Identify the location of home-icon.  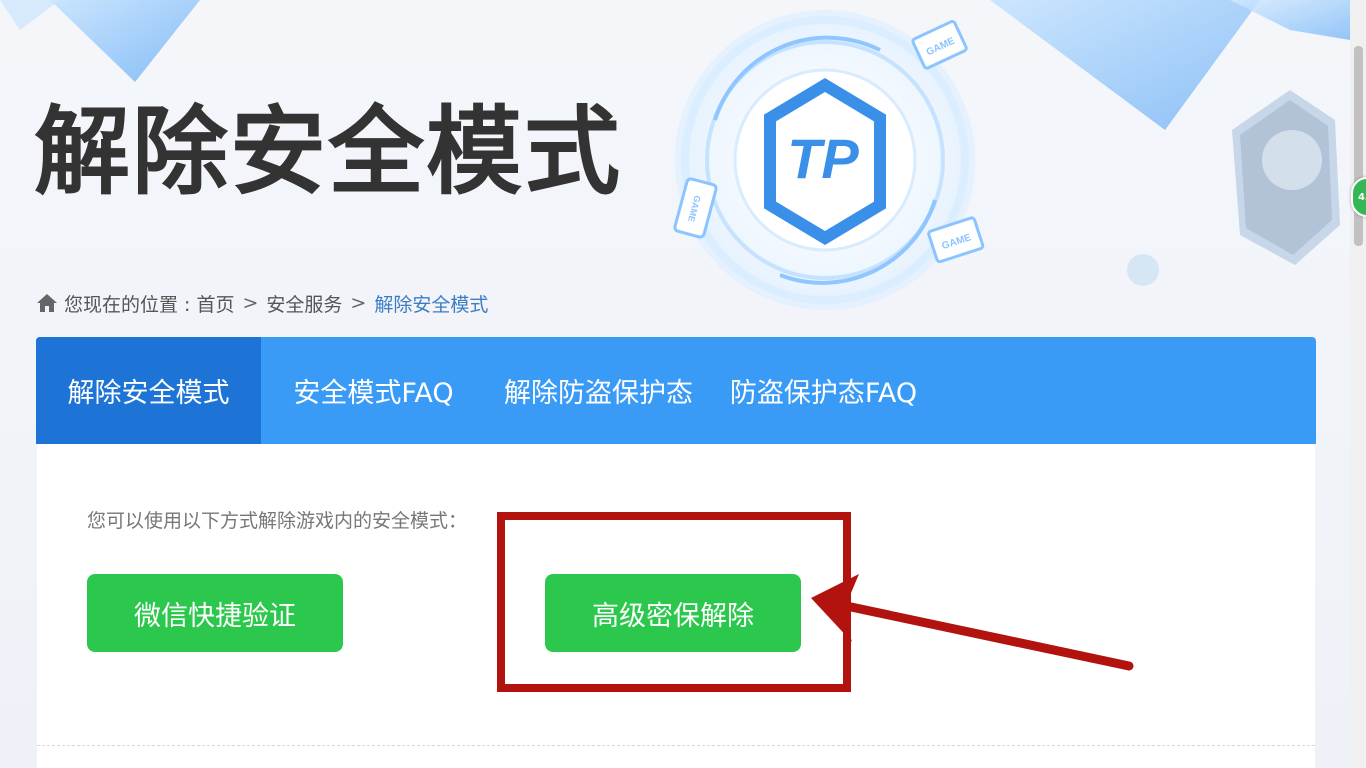
(47, 303).